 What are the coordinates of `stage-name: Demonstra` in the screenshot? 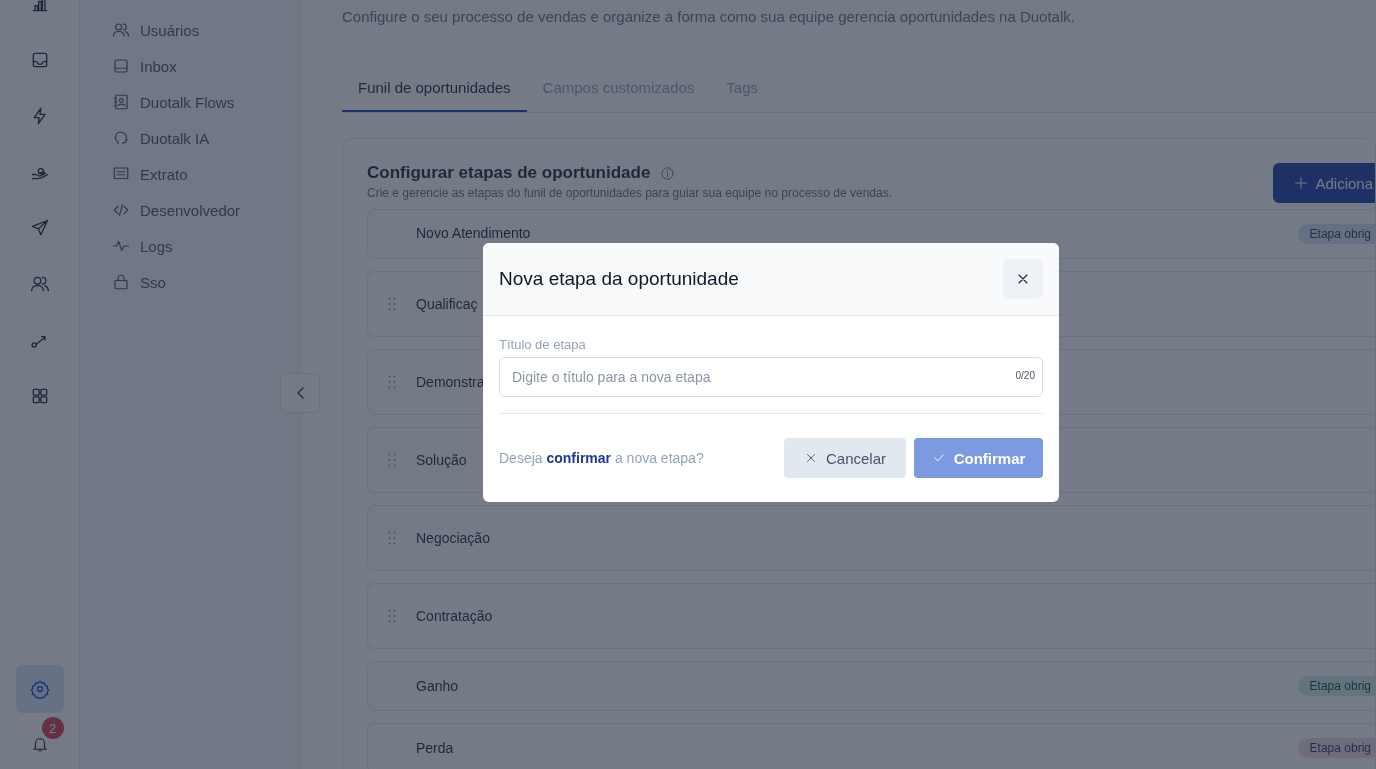 It's located at (450, 382).